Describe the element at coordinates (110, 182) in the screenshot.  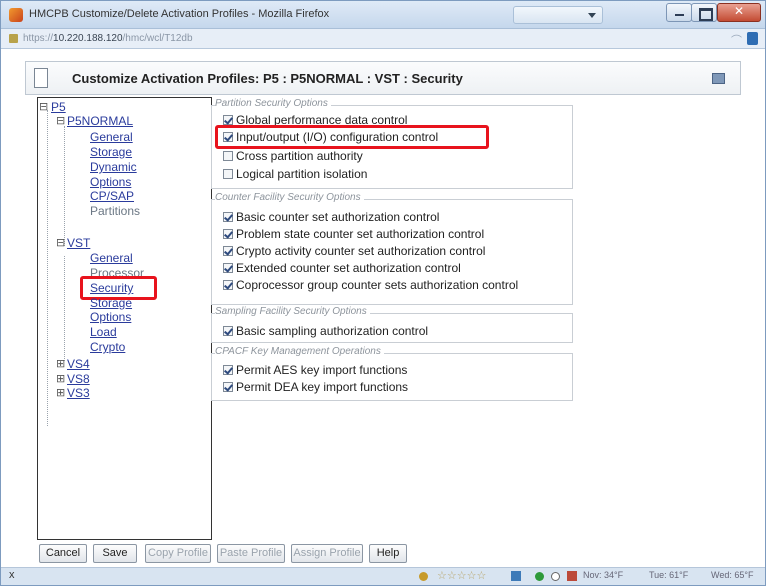
I see `tree-item-options: Options` at that location.